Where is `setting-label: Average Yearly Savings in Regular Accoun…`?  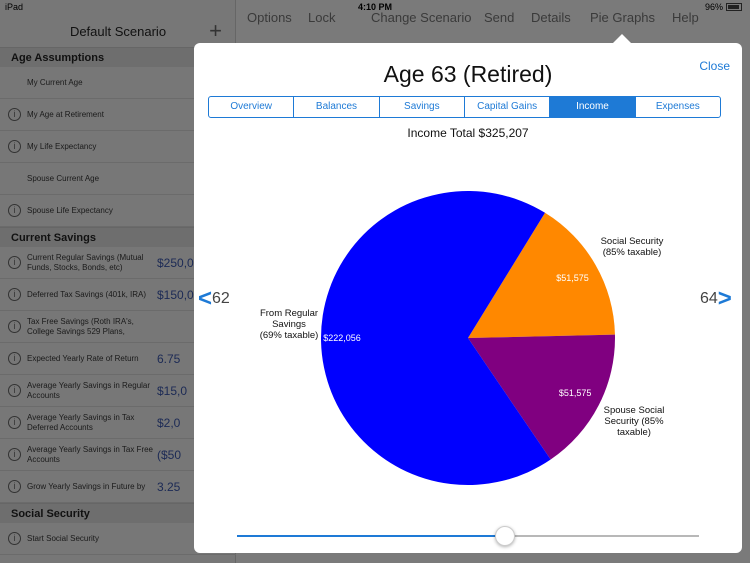
setting-label: Average Yearly Savings in Regular Accoun… is located at coordinates (89, 390).